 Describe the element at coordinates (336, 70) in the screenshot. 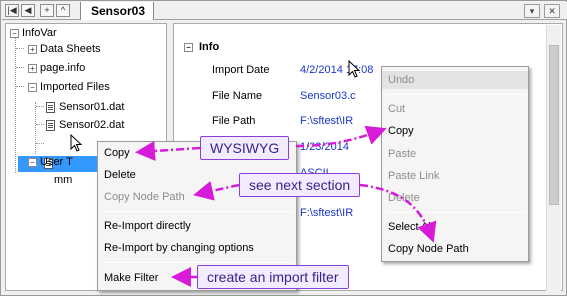

I see `prop-value-import-date: 4/2/2014 17:08` at that location.